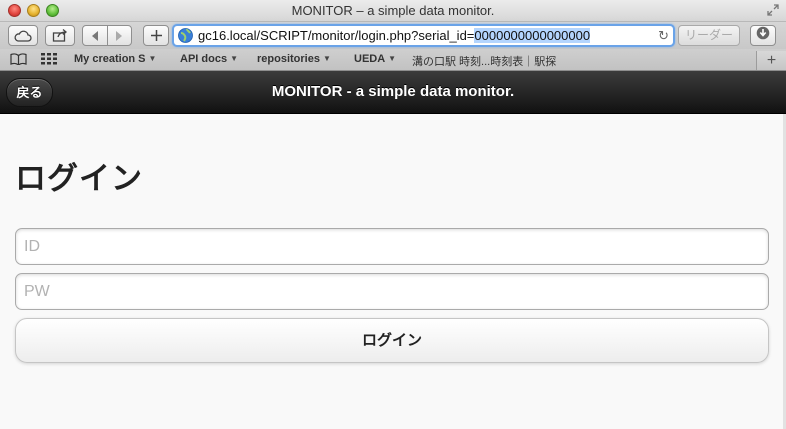  Describe the element at coordinates (185, 35) in the screenshot. I see `globe-icon` at that location.